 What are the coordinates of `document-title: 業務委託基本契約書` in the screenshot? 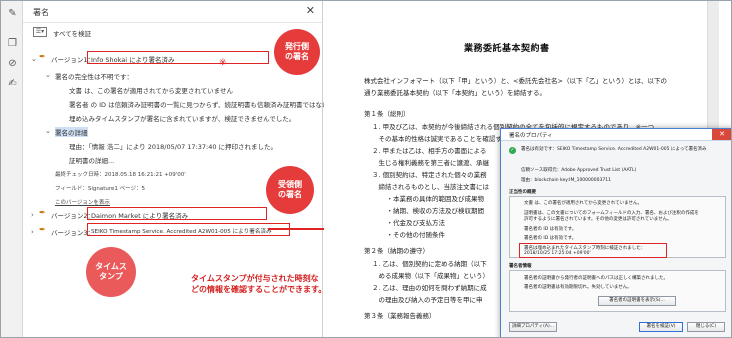 It's located at (507, 49).